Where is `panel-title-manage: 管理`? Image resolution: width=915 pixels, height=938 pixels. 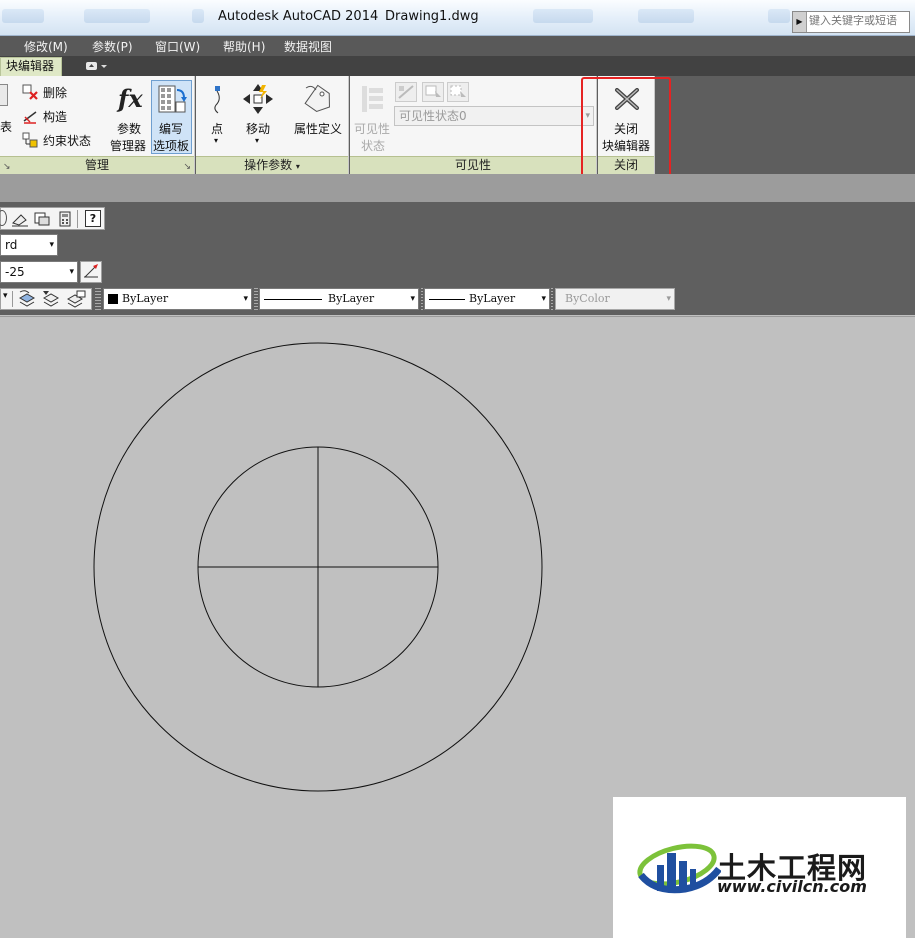
panel-title-manage: 管理 is located at coordinates (96, 165).